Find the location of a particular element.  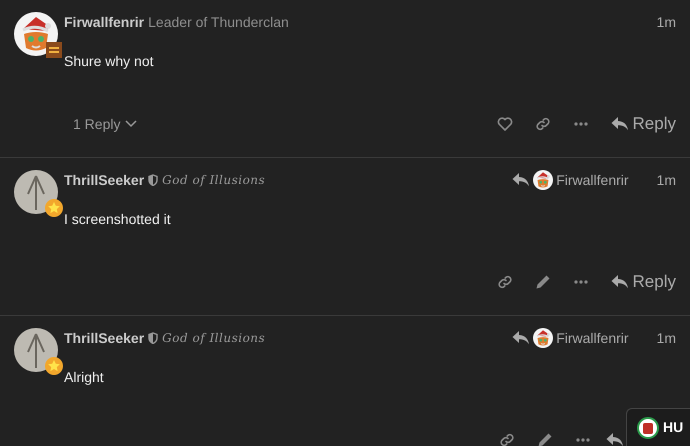

floating-chip: HU is located at coordinates (658, 427).